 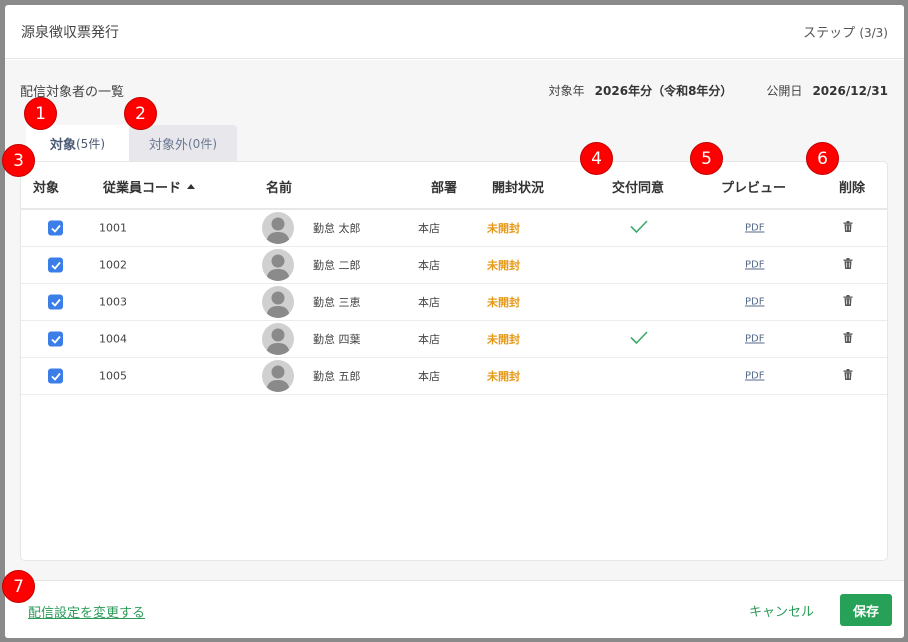 What do you see at coordinates (18, 160) in the screenshot?
I see `marker-3: 3` at bounding box center [18, 160].